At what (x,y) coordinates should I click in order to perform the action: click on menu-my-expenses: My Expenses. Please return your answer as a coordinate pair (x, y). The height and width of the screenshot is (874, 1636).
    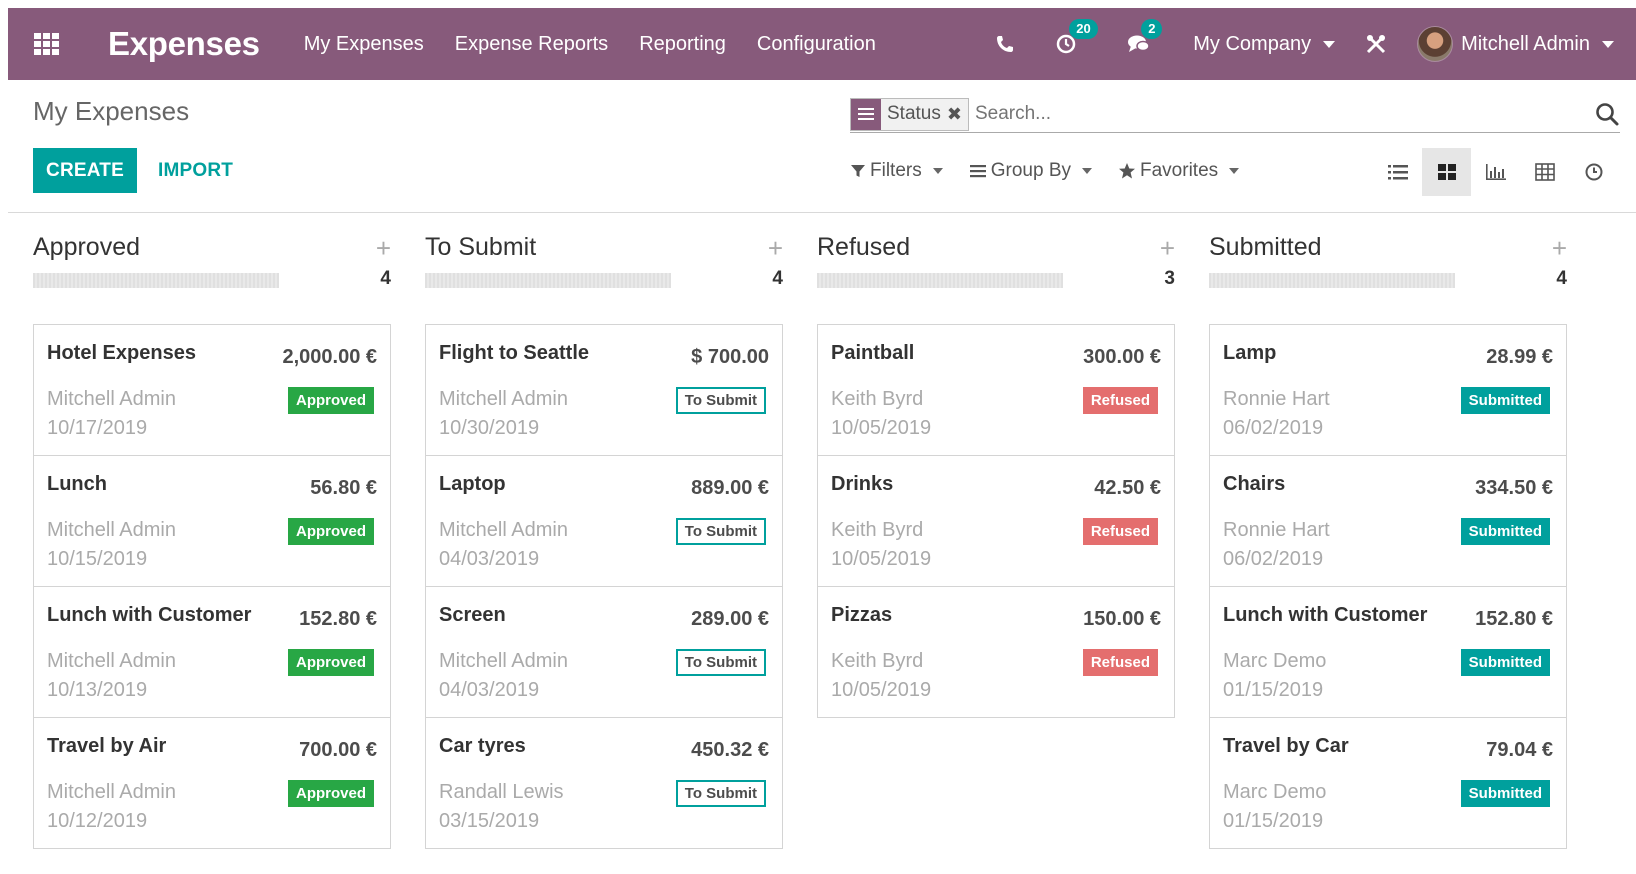
    Looking at the image, I should click on (364, 44).